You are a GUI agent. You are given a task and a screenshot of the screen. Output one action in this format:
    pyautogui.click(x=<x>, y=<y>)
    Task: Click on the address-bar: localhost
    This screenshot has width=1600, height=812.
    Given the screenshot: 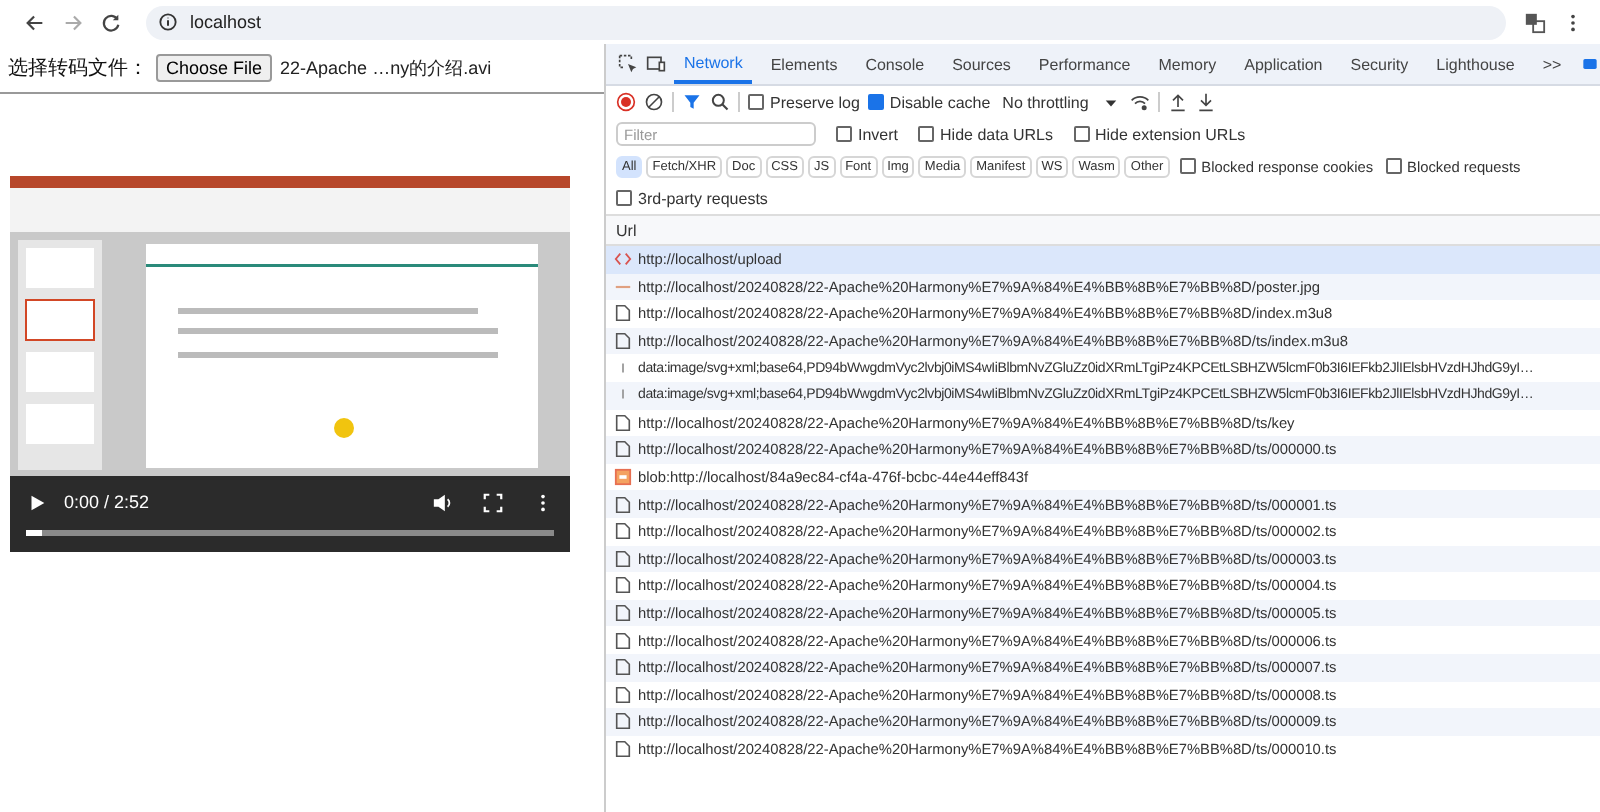 What is the action you would take?
    pyautogui.click(x=826, y=22)
    